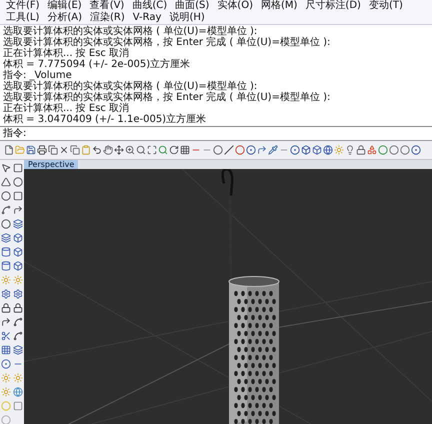  Describe the element at coordinates (23, 18) in the screenshot. I see `menu-item: 工具(L)` at that location.